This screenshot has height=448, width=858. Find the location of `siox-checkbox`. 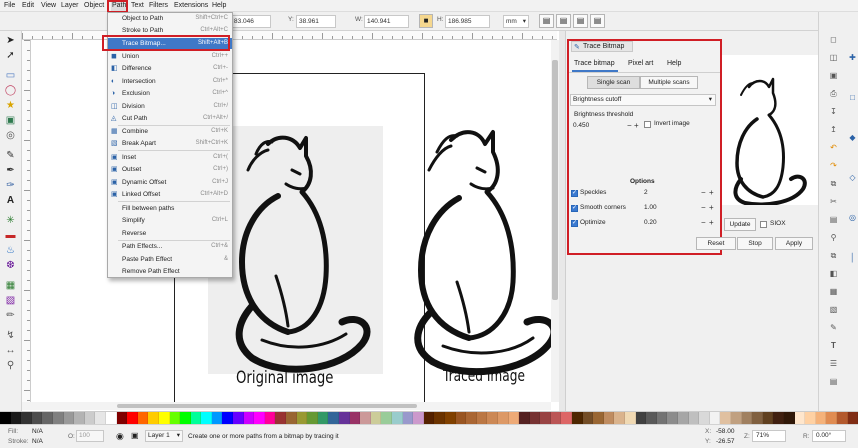

siox-checkbox is located at coordinates (763, 224).